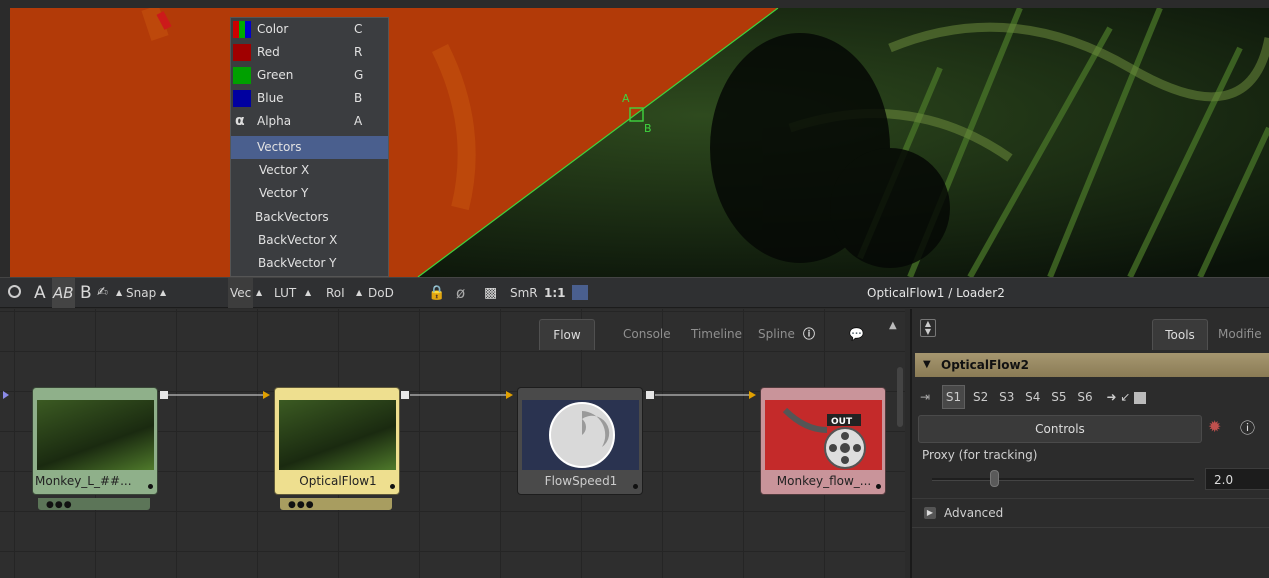  I want to click on dod-button: DoD, so click(381, 293).